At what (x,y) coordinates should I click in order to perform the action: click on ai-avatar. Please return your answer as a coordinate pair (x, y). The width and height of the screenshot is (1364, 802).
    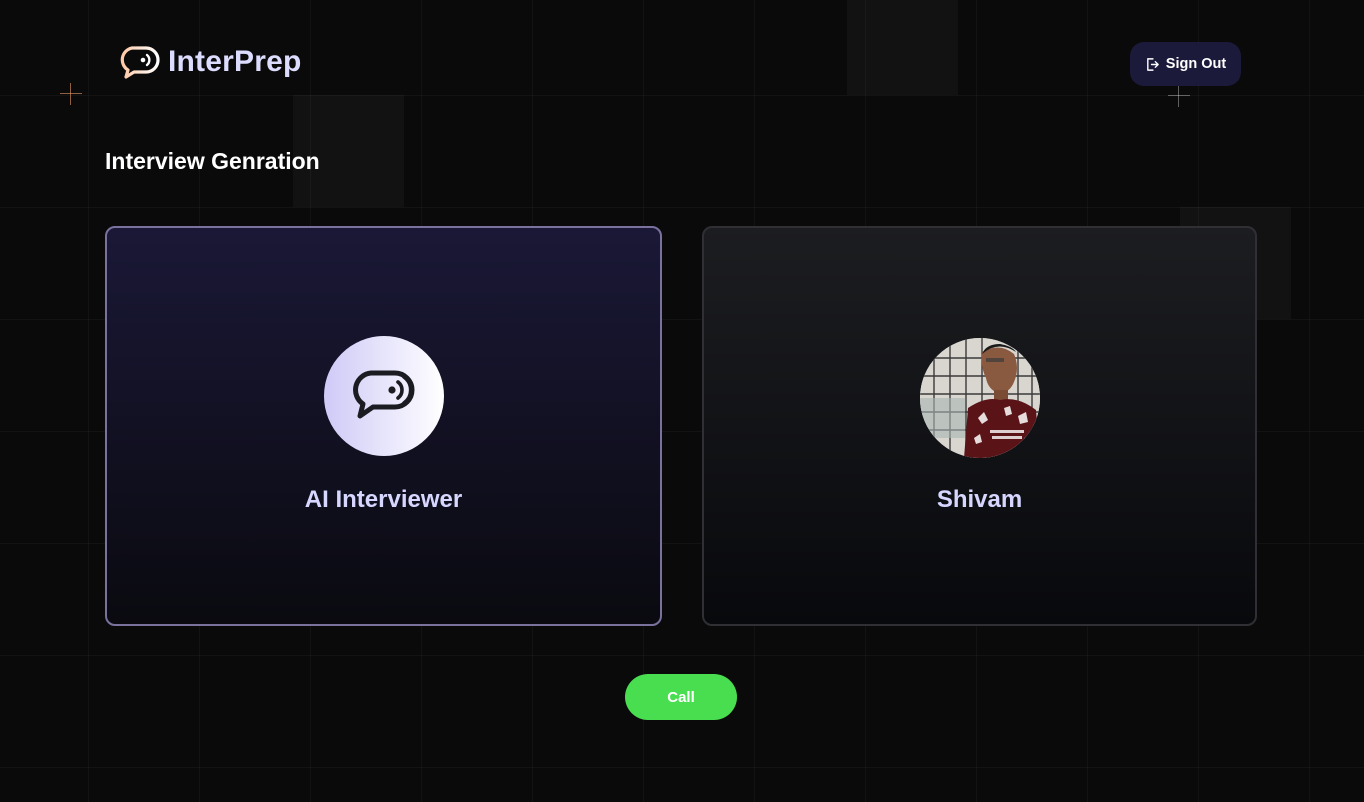
    Looking at the image, I should click on (383, 396).